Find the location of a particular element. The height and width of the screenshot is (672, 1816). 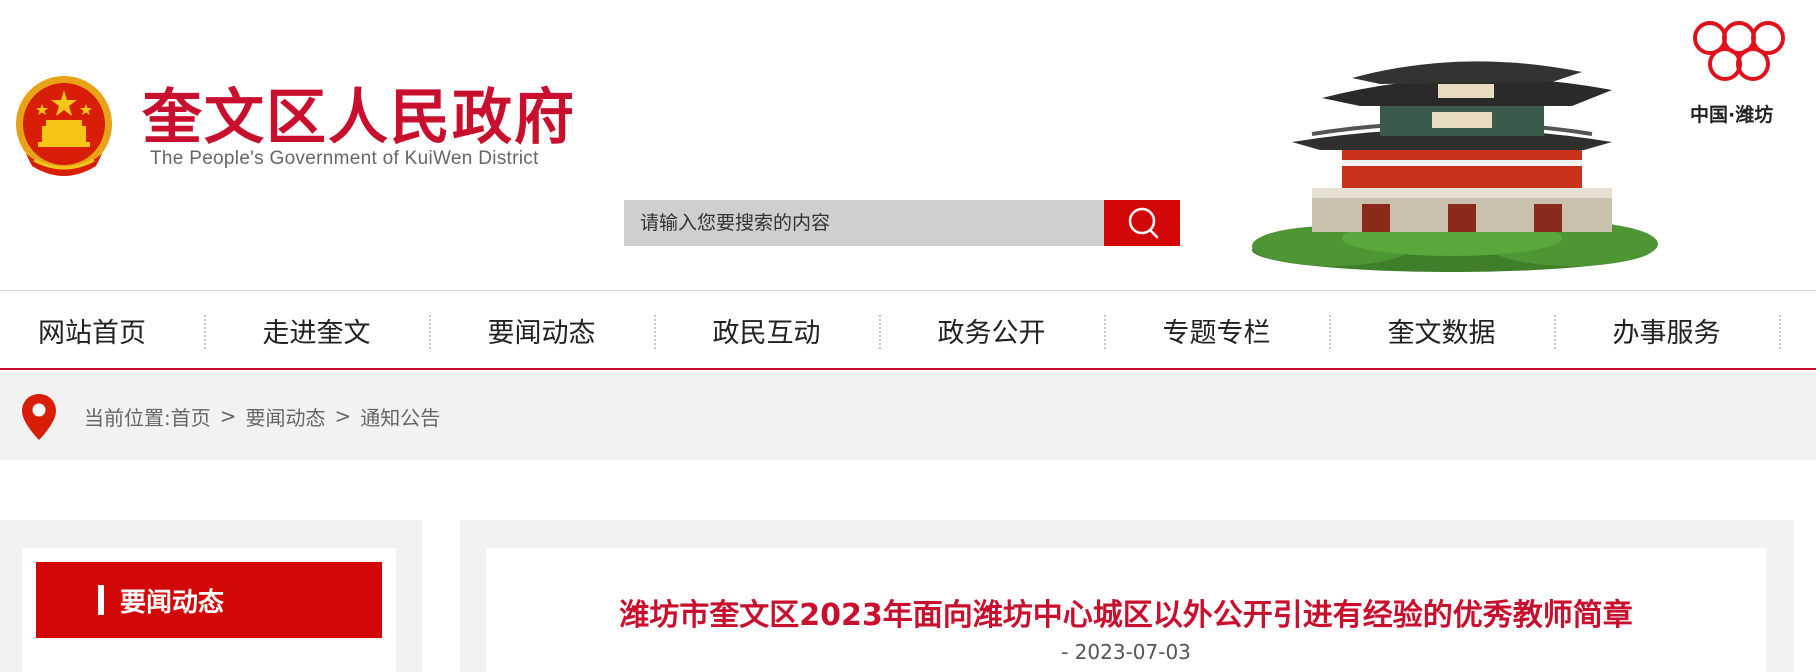

nav-item-interaction: 政民互动 is located at coordinates (766, 330).